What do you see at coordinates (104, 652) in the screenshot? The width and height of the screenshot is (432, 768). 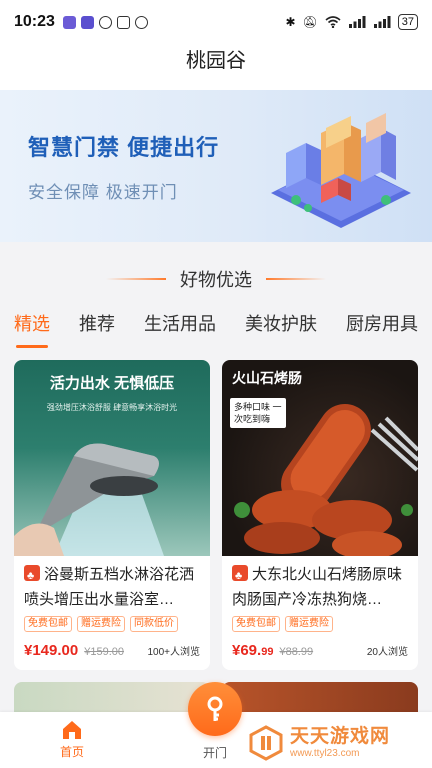 I see `original-price: ¥159.00` at bounding box center [104, 652].